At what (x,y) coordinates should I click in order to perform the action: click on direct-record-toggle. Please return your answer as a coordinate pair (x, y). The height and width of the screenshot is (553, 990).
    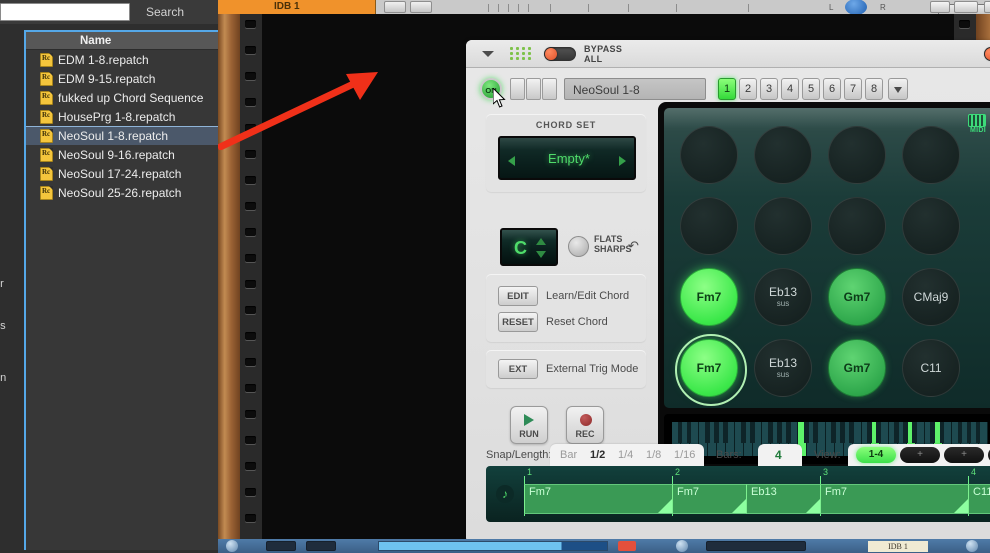
    Looking at the image, I should click on (987, 54).